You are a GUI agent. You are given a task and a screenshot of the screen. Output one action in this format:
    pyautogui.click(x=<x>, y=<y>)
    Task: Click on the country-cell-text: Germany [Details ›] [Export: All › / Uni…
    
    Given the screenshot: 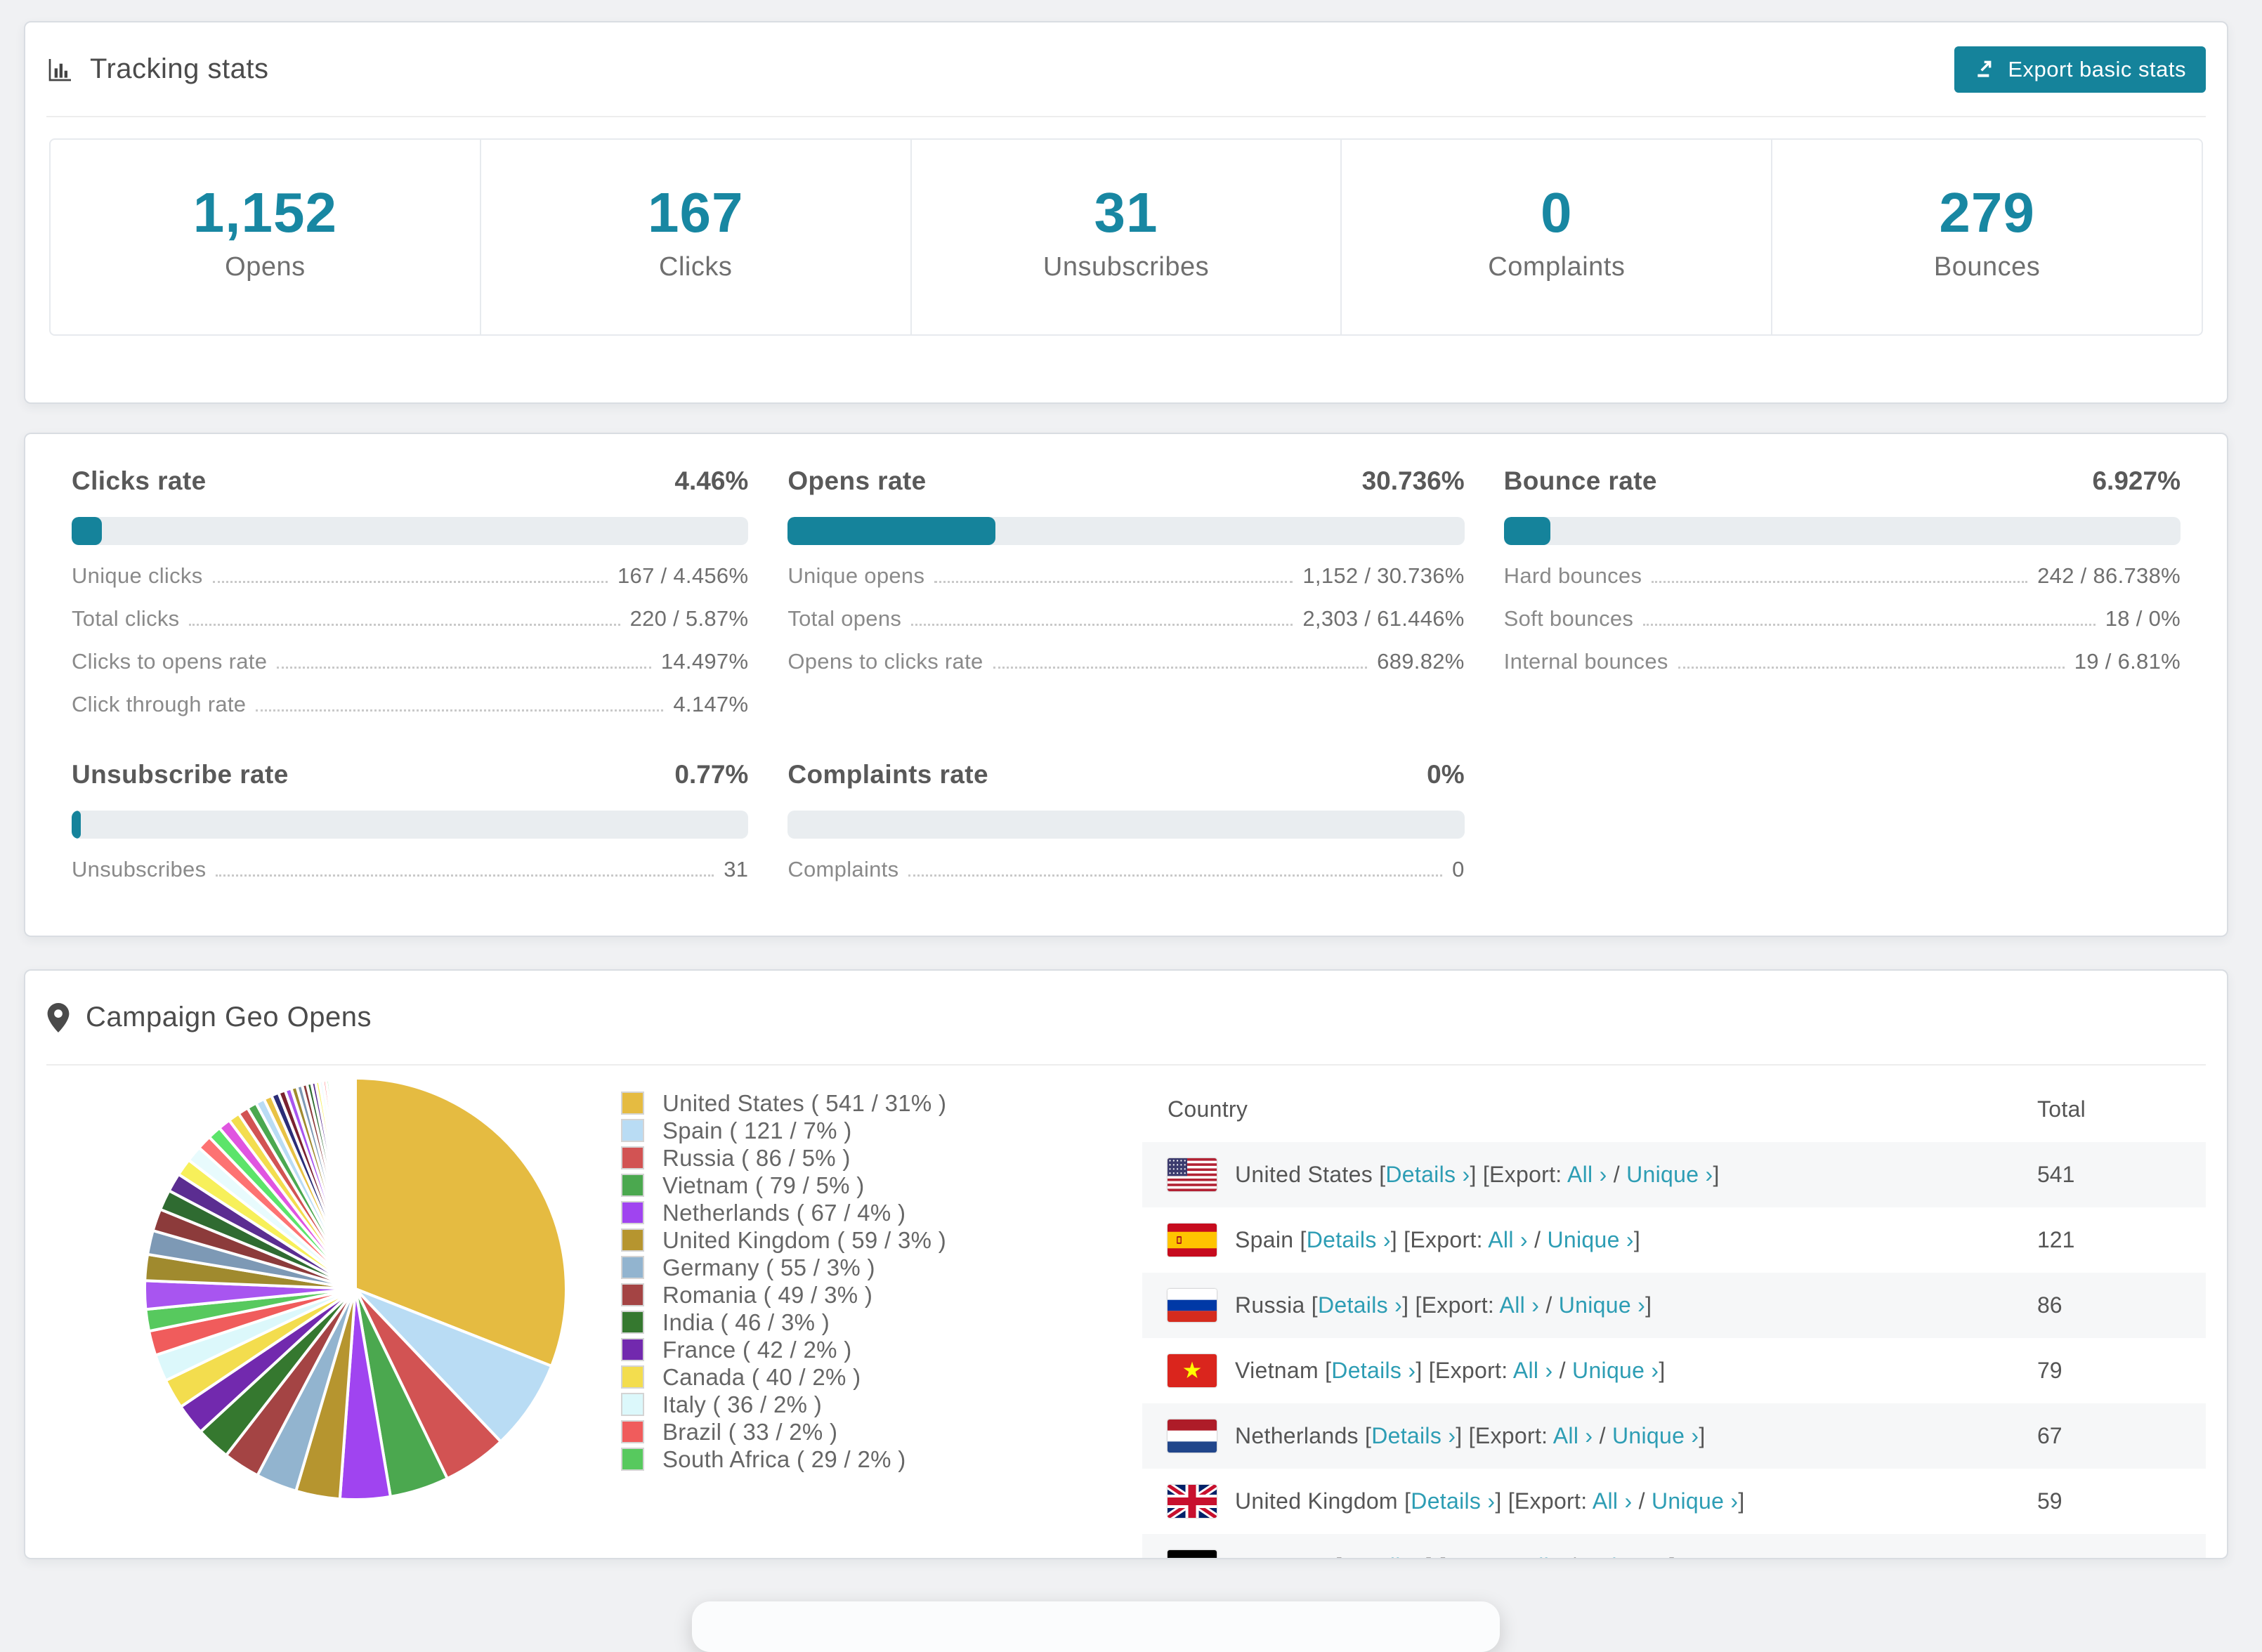 What is the action you would take?
    pyautogui.click(x=1455, y=1556)
    